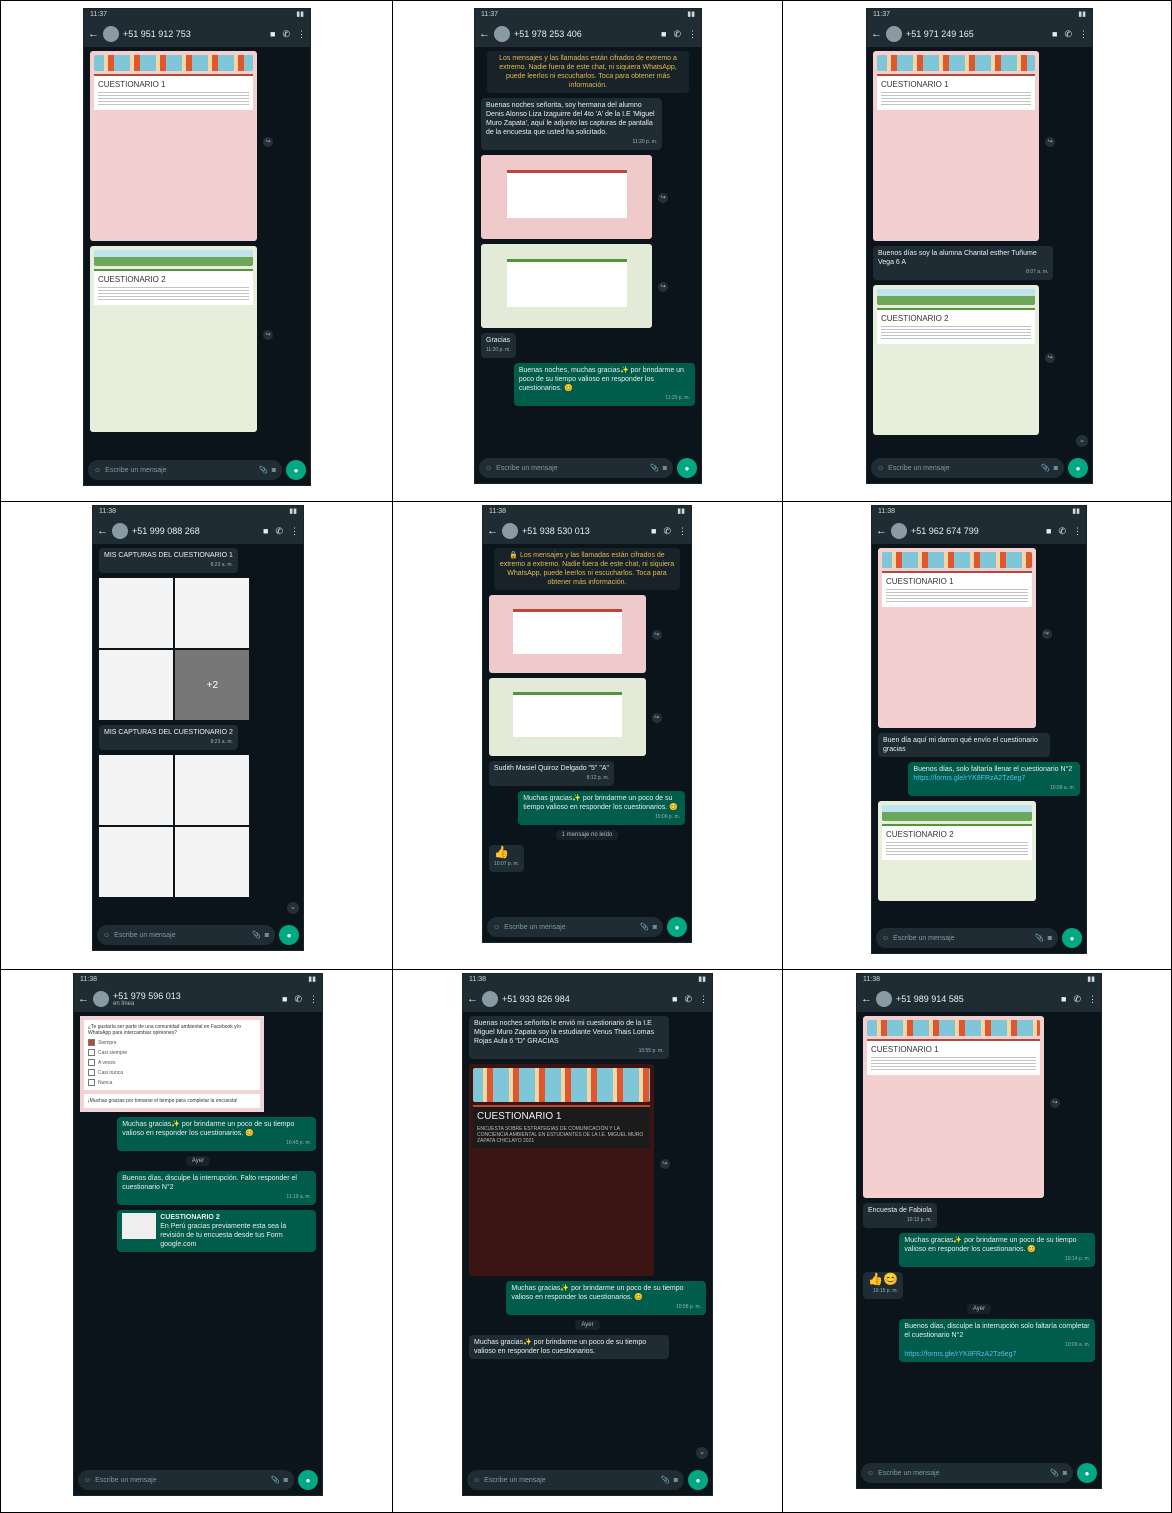 The width and height of the screenshot is (1172, 1513). Describe the element at coordinates (957, 851) in the screenshot. I see `form-screenshot-message: CUESTIONARIO 2` at that location.